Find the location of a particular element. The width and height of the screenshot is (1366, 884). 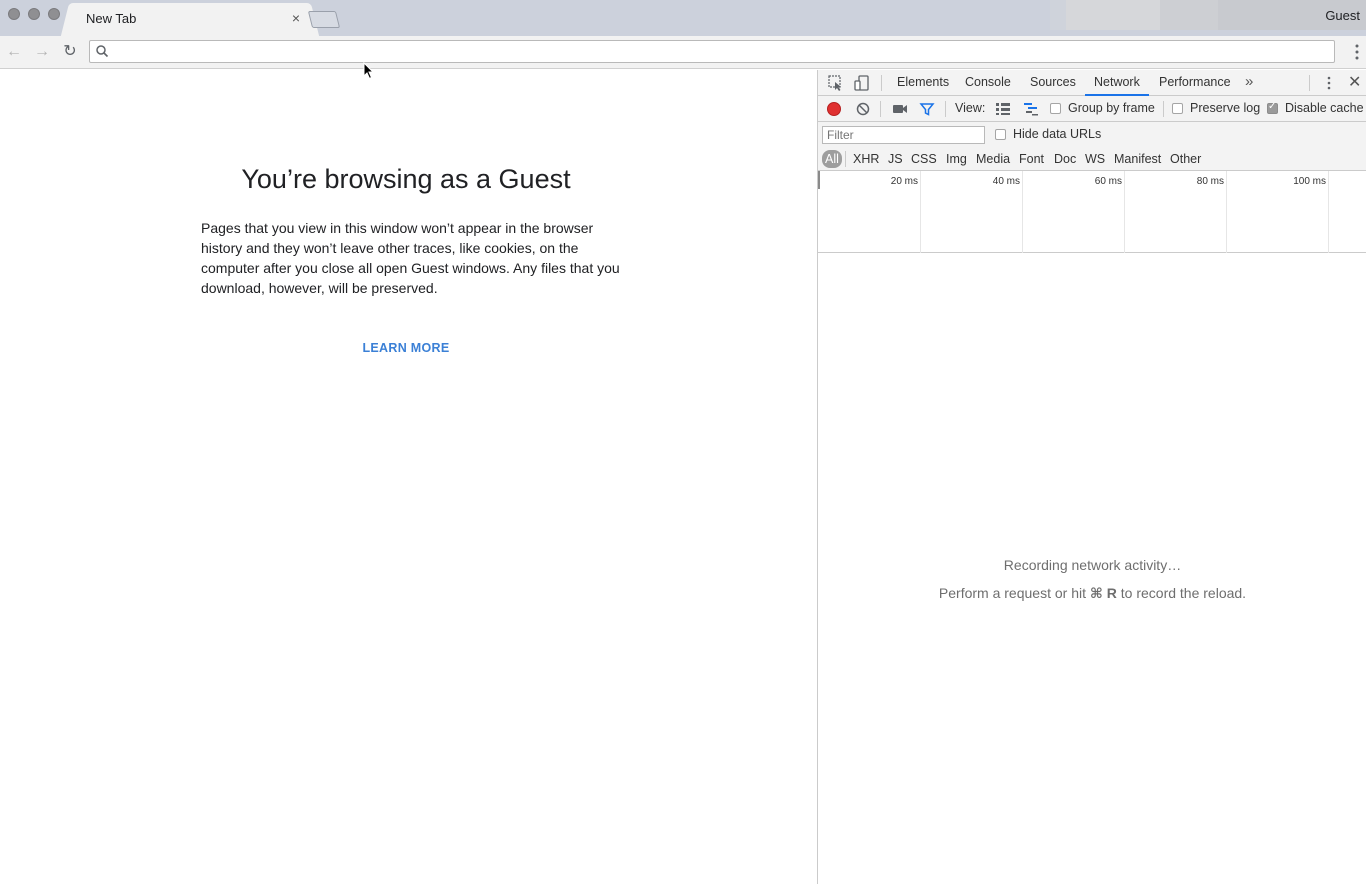

type-filter-all: All is located at coordinates (832, 159).